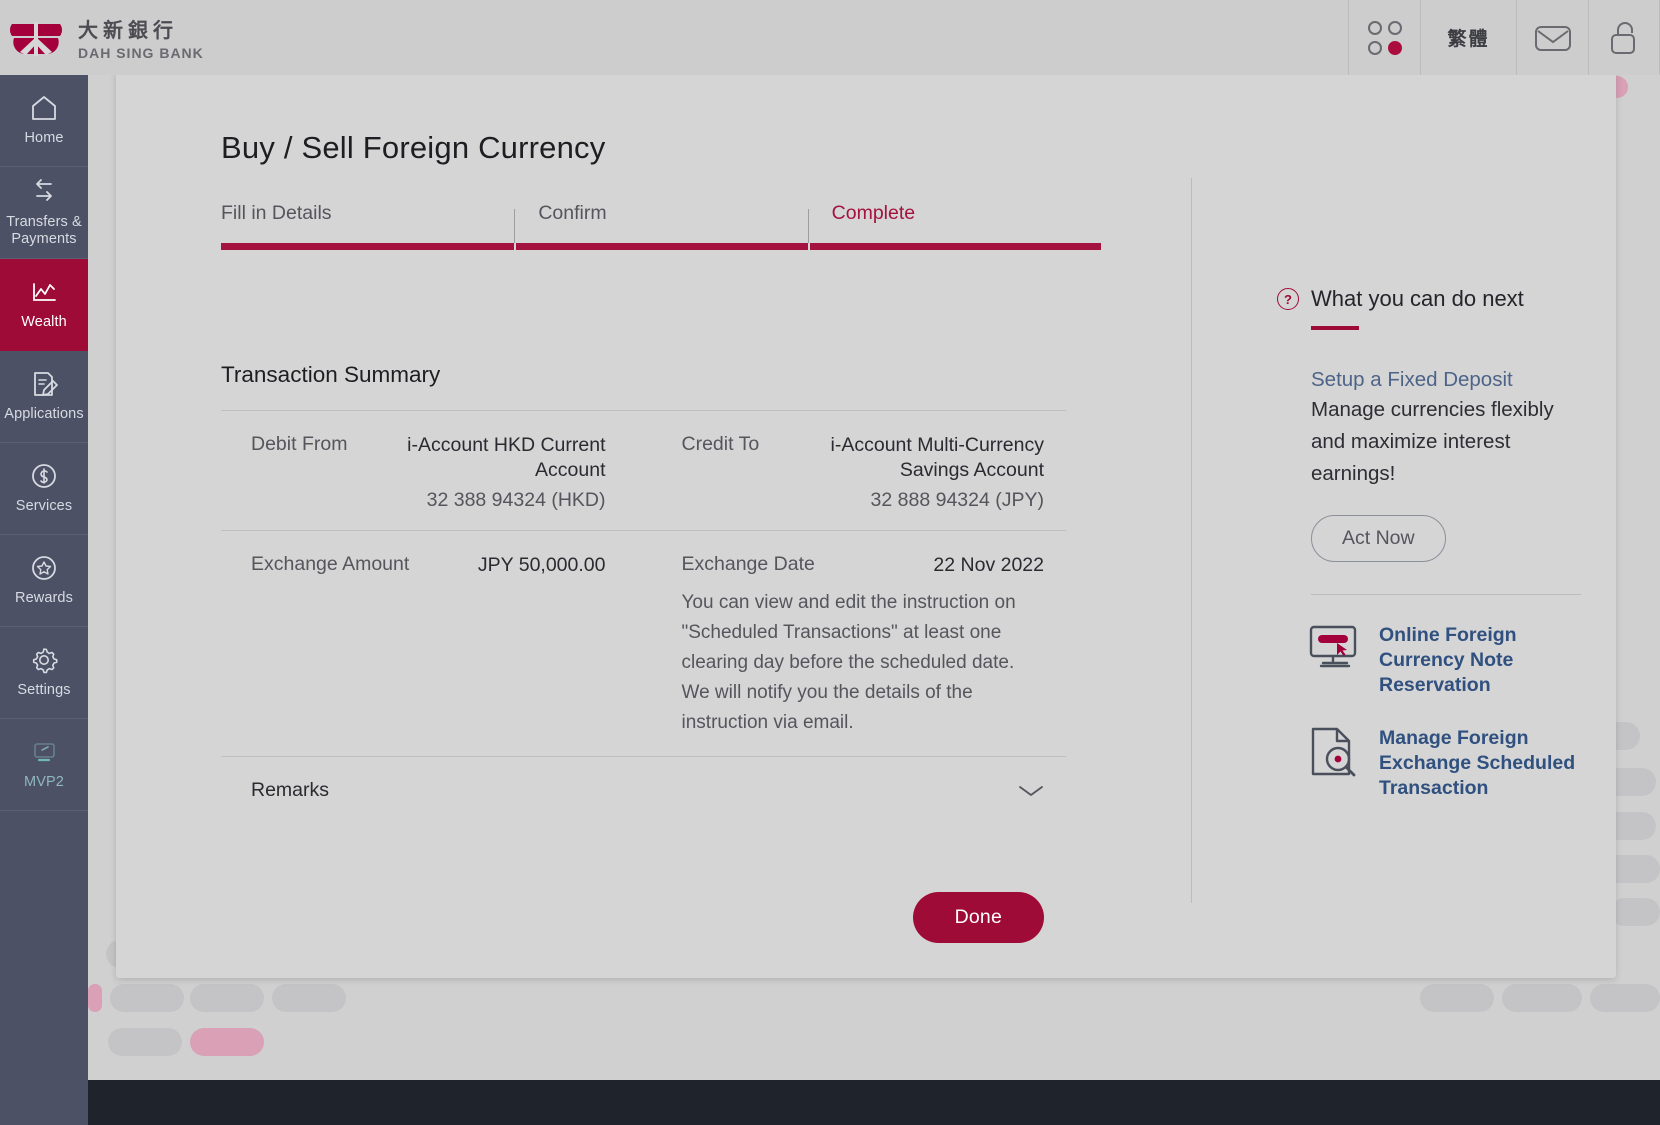 Image resolution: width=1660 pixels, height=1125 pixels. What do you see at coordinates (978, 918) in the screenshot?
I see `done-button: Done` at bounding box center [978, 918].